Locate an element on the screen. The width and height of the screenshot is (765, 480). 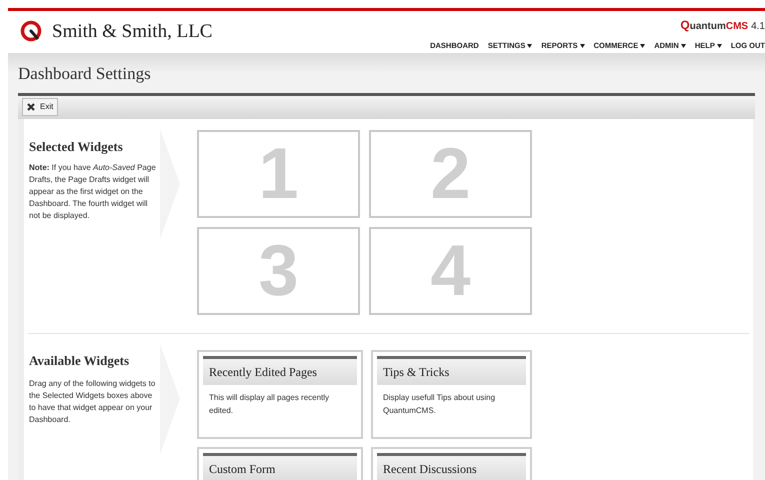
widget-card: Tips & Tricks Display usefull Tips about using QuantumCMS. is located at coordinates (451, 394).